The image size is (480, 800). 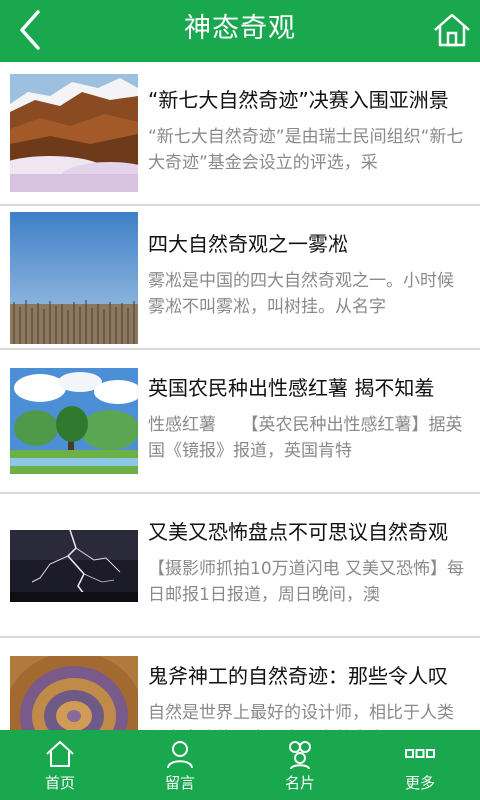 I want to click on bottom-tab-bar: 首页 留言 名片 更多, so click(x=240, y=765).